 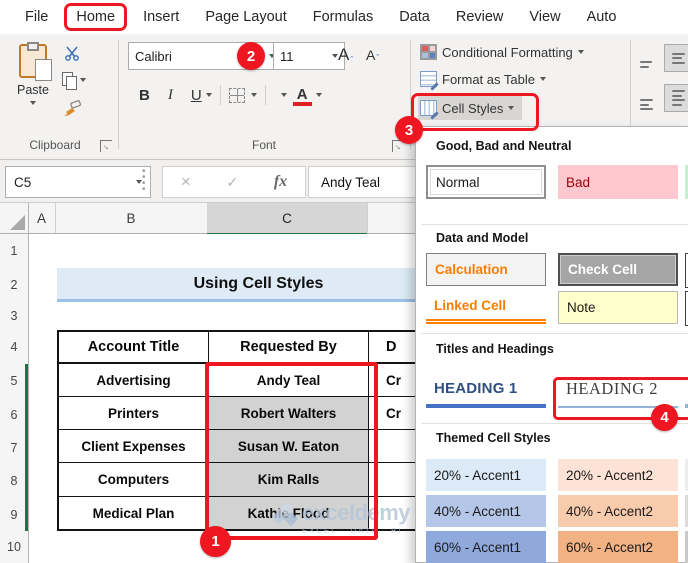 What do you see at coordinates (33, 86) in the screenshot?
I see `paste-button: Paste` at bounding box center [33, 86].